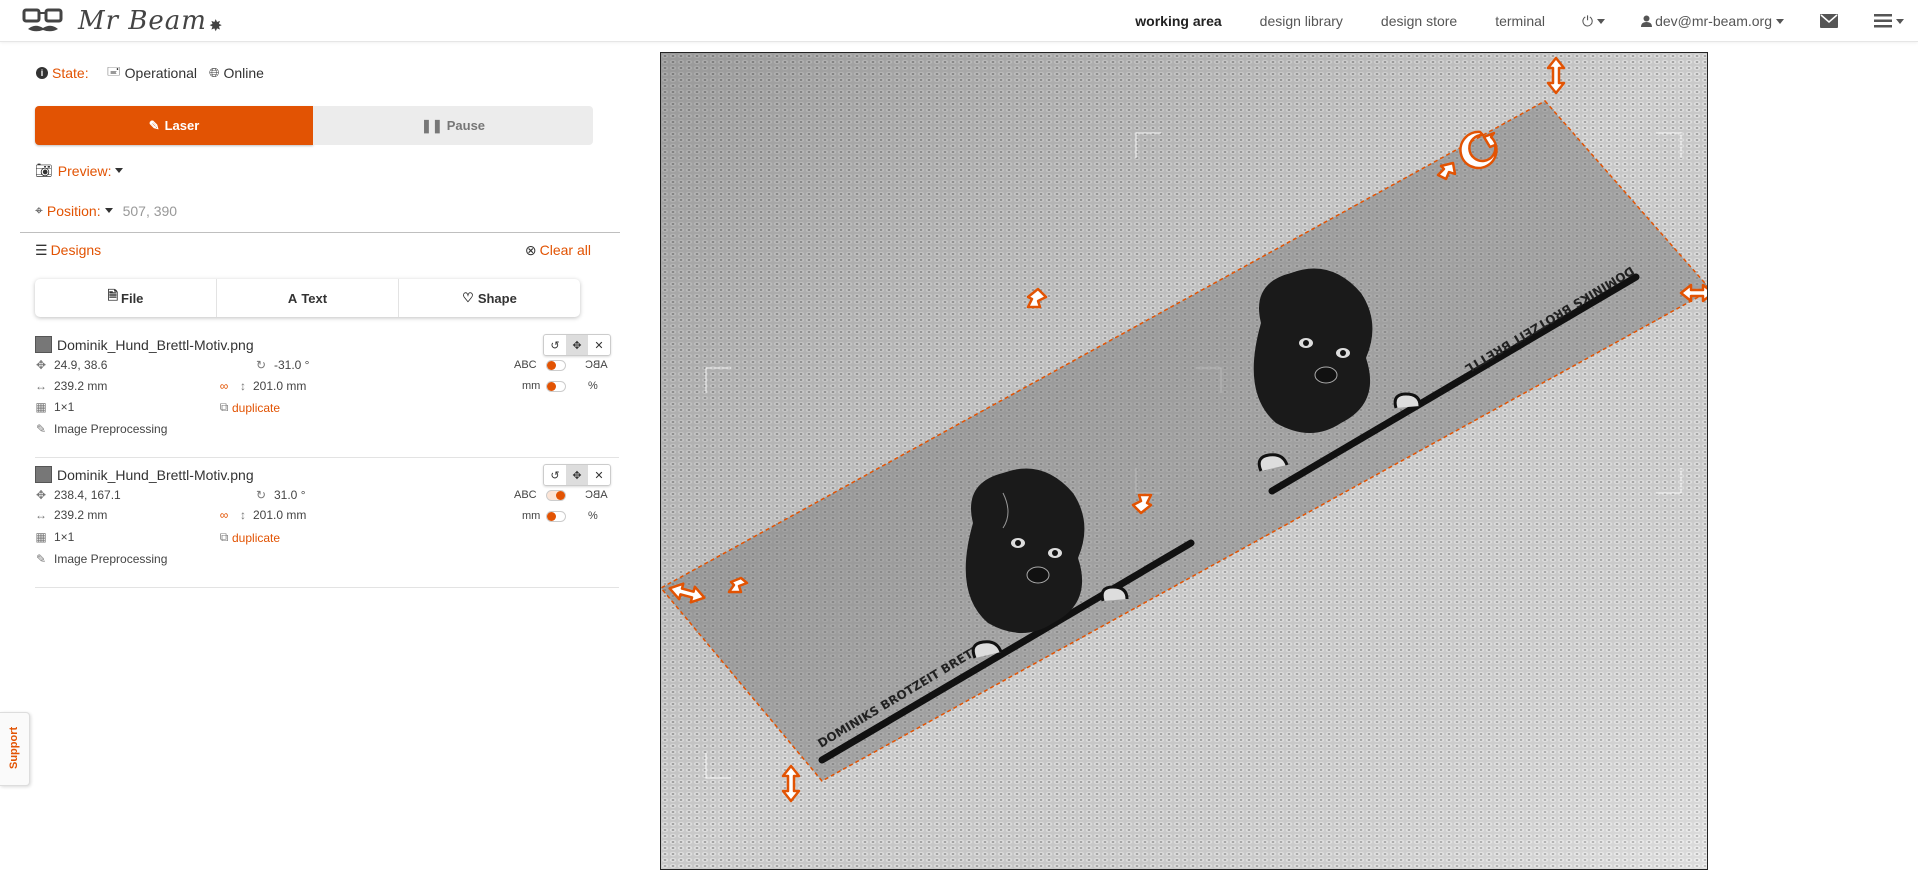 Image resolution: width=1918 pixels, height=871 pixels. Describe the element at coordinates (42, 20) in the screenshot. I see `glasses-icon` at that location.